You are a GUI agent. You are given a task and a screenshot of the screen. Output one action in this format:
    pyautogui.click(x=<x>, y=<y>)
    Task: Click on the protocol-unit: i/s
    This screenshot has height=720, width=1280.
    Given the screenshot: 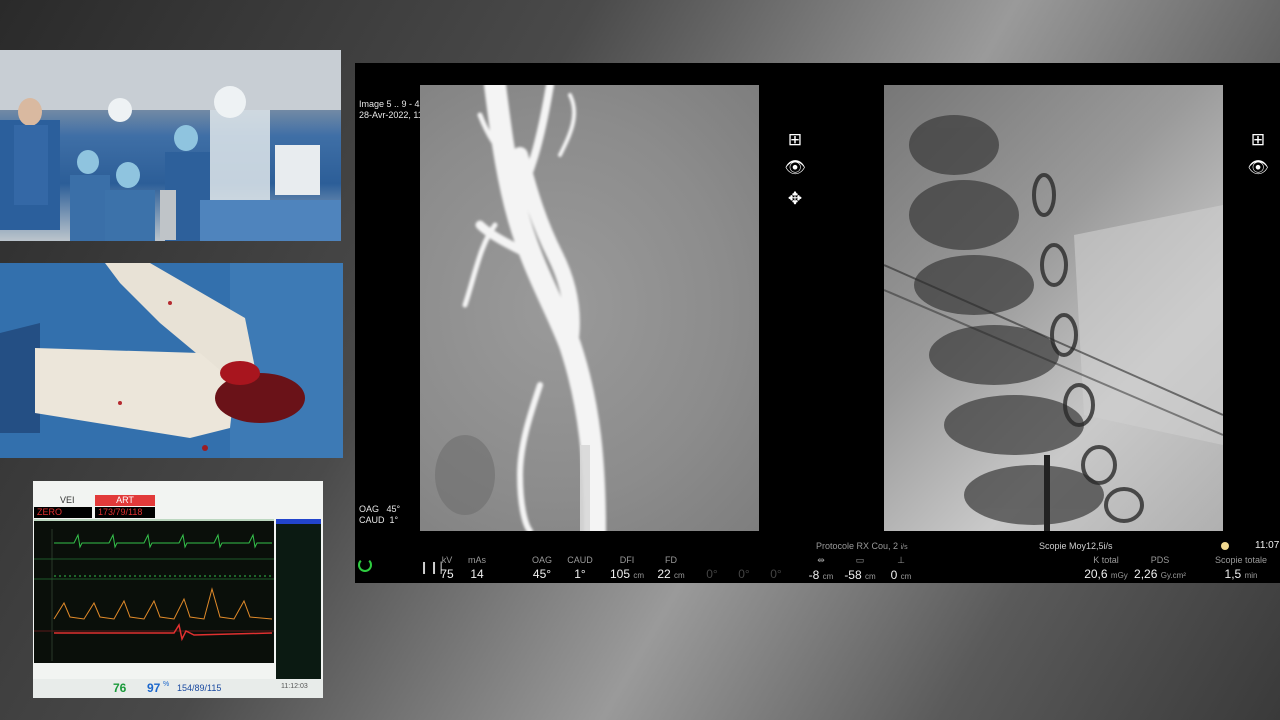 What is the action you would take?
    pyautogui.click(x=904, y=547)
    